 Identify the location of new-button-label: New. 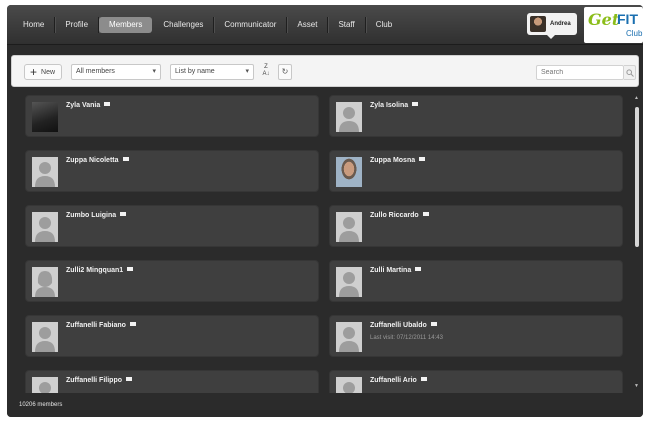
(48, 72).